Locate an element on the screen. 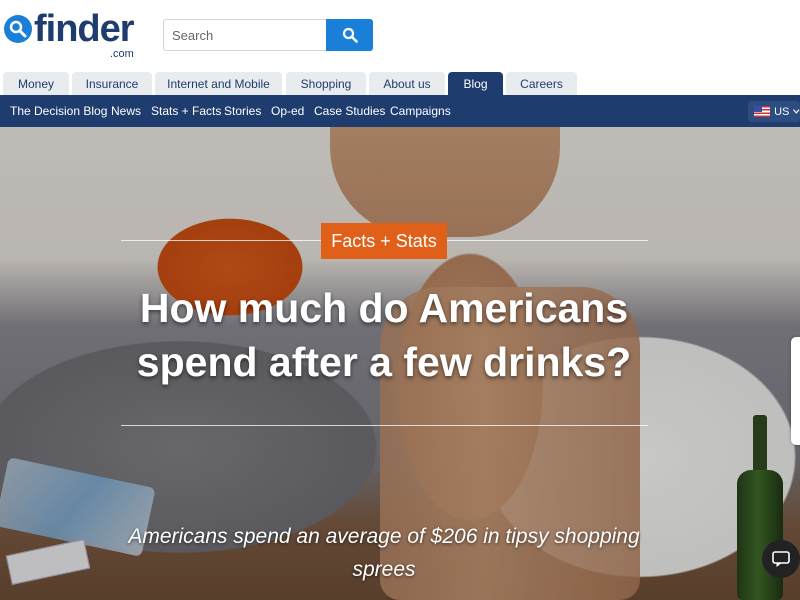 Image resolution: width=800 pixels, height=600 pixels. locale-selector: US is located at coordinates (774, 111).